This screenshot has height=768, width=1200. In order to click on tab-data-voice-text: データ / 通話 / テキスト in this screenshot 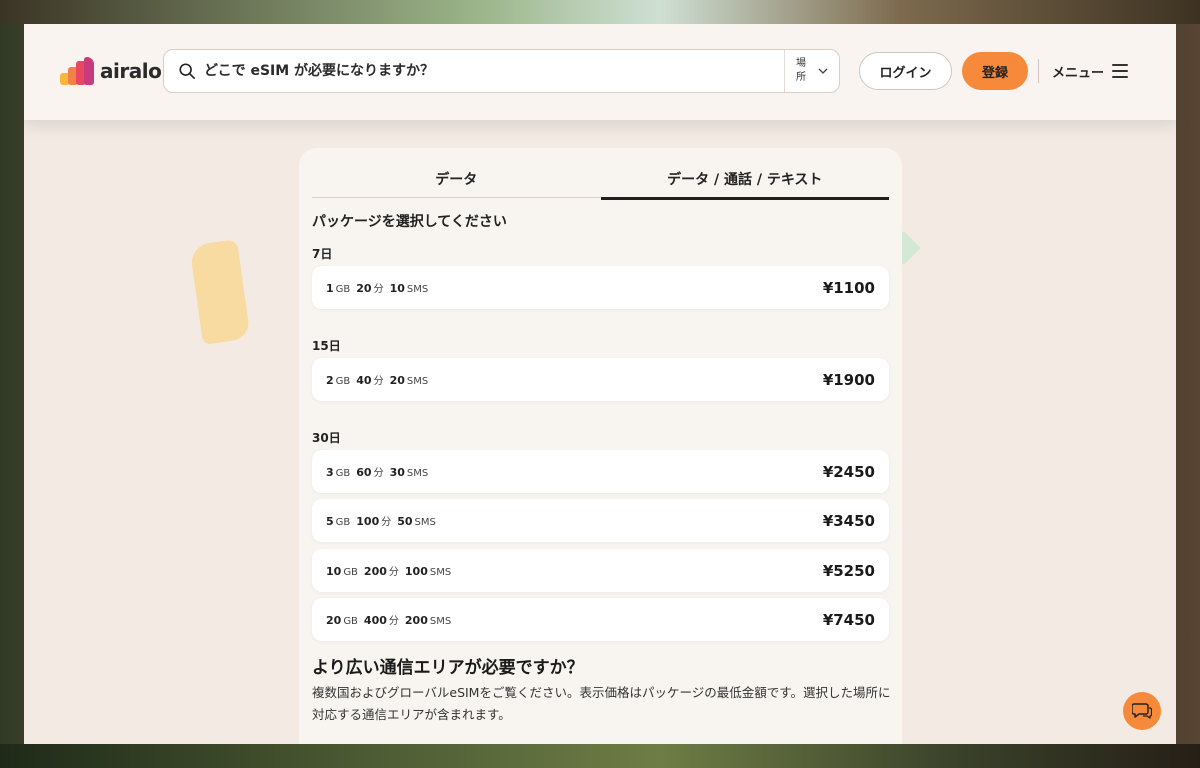, I will do `click(745, 181)`.